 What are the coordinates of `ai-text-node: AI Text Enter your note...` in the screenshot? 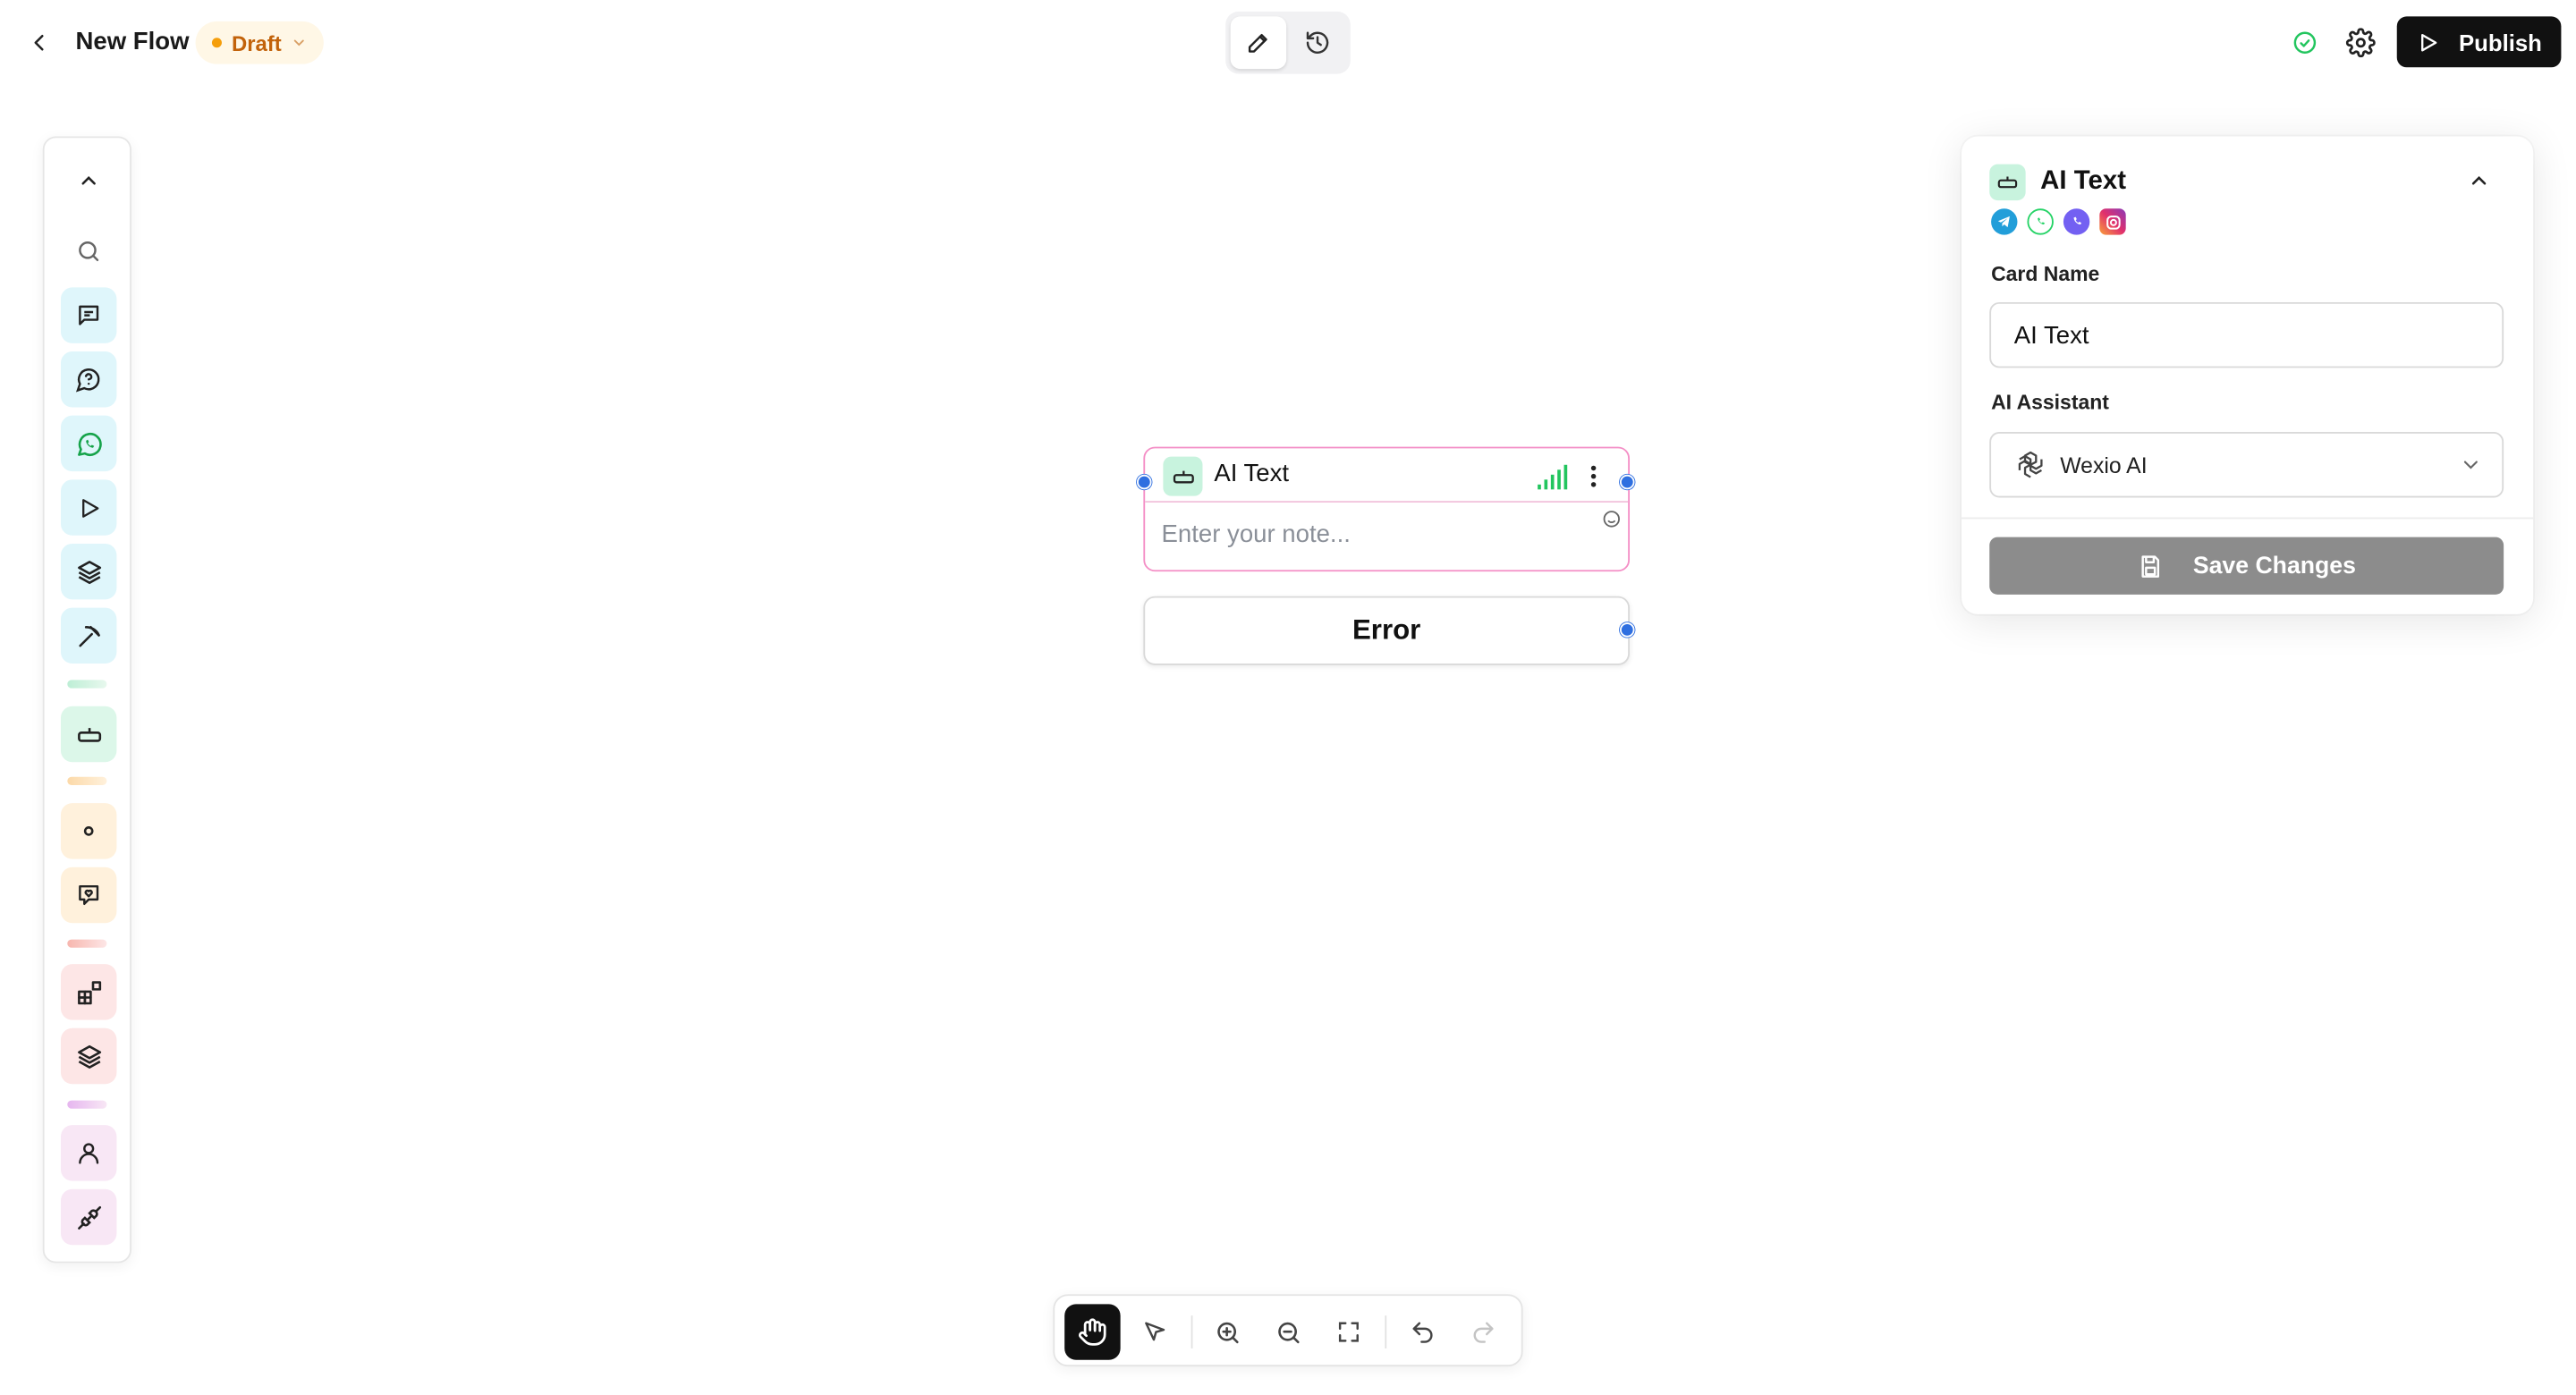 It's located at (1387, 509).